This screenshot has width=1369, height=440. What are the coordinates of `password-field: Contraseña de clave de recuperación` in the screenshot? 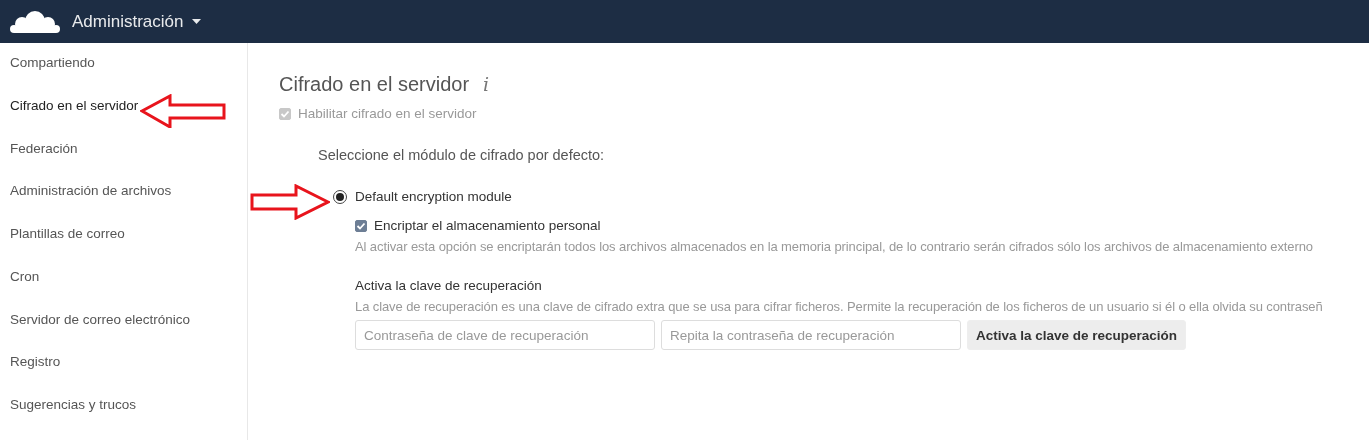 It's located at (505, 335).